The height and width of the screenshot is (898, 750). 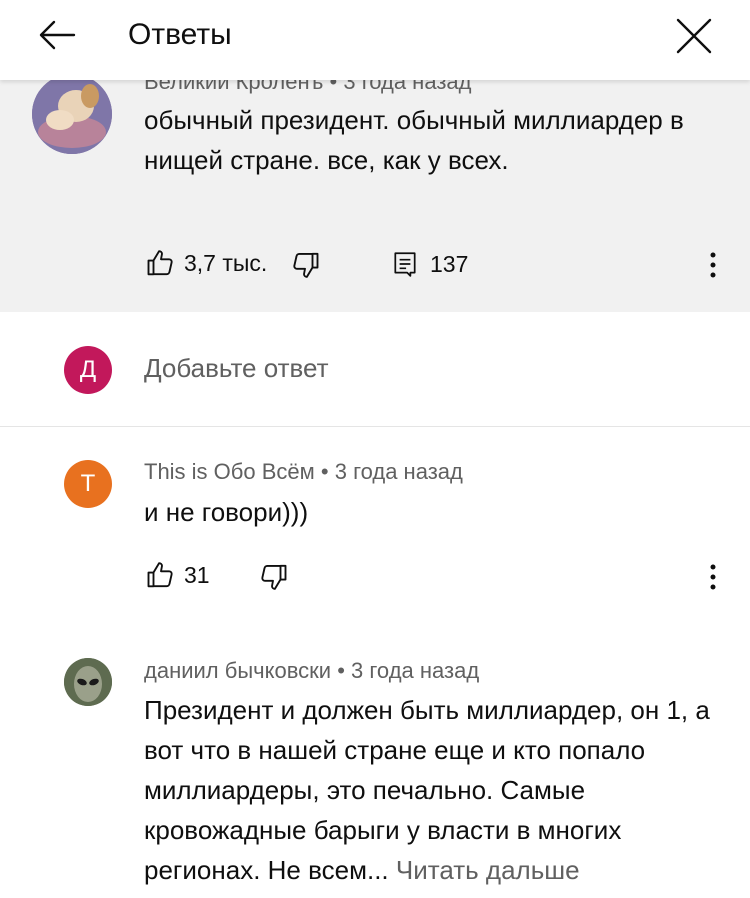 I want to click on replies-header: Ответы, so click(x=375, y=40).